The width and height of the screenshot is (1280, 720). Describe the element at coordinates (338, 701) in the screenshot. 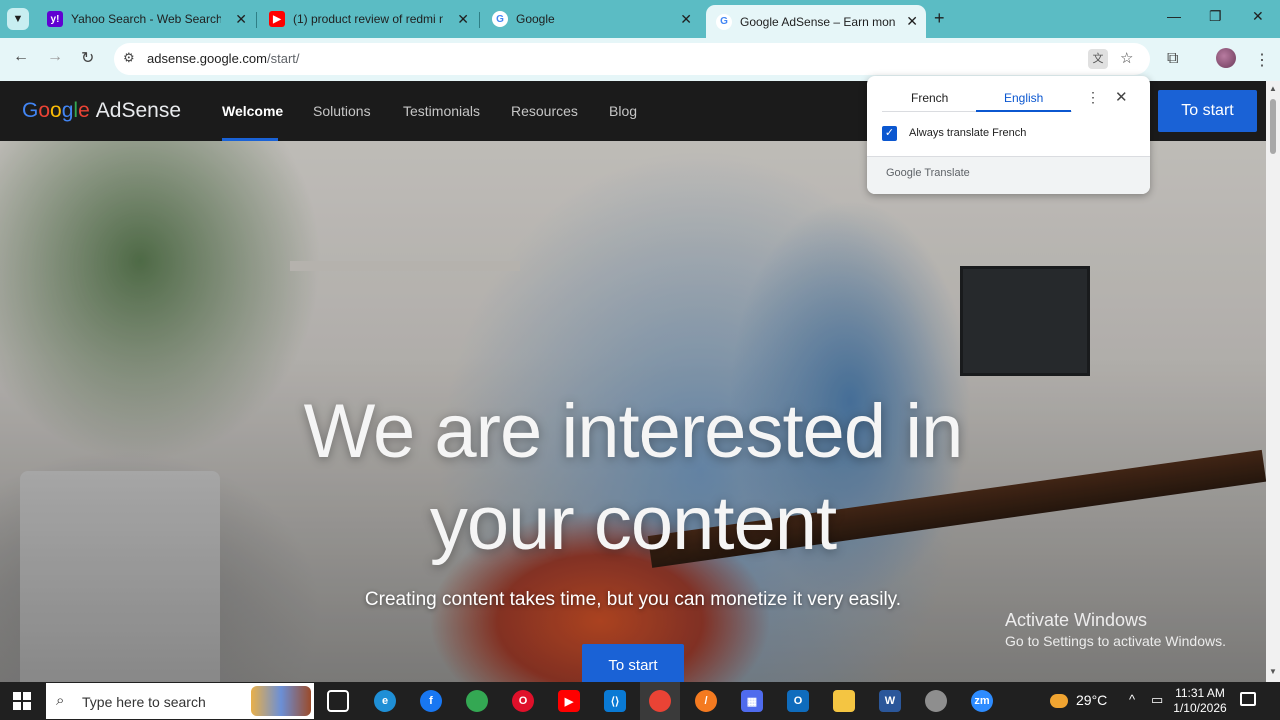

I see `task-view-icon` at that location.